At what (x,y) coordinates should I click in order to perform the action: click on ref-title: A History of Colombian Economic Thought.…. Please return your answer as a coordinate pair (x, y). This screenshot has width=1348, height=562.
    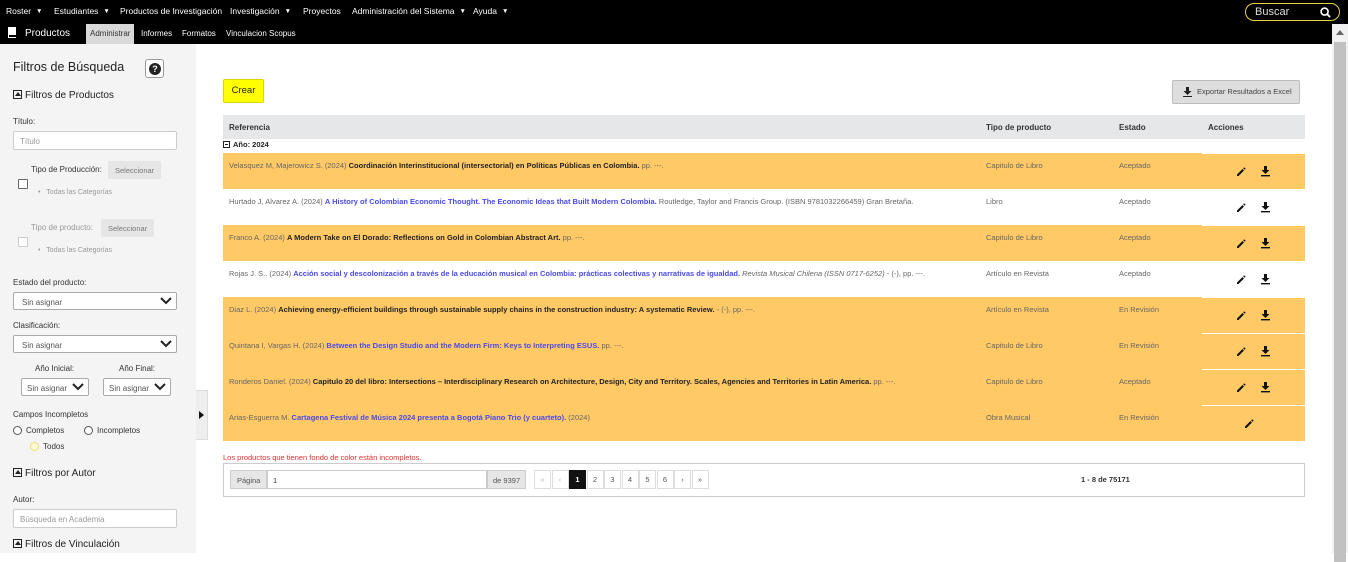
    Looking at the image, I should click on (491, 201).